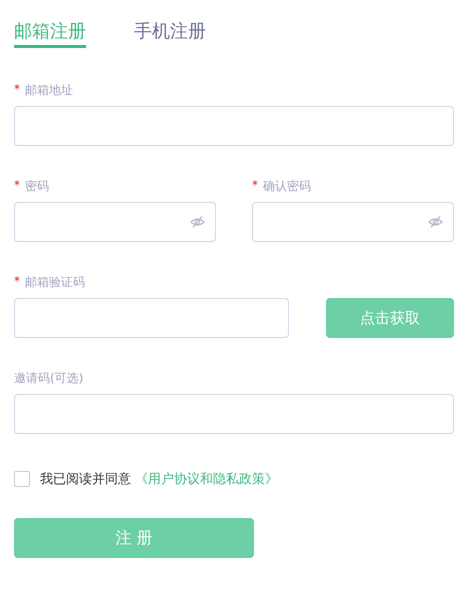 The width and height of the screenshot is (474, 607). Describe the element at coordinates (390, 318) in the screenshot. I see `get-code-button: 点击获取` at that location.